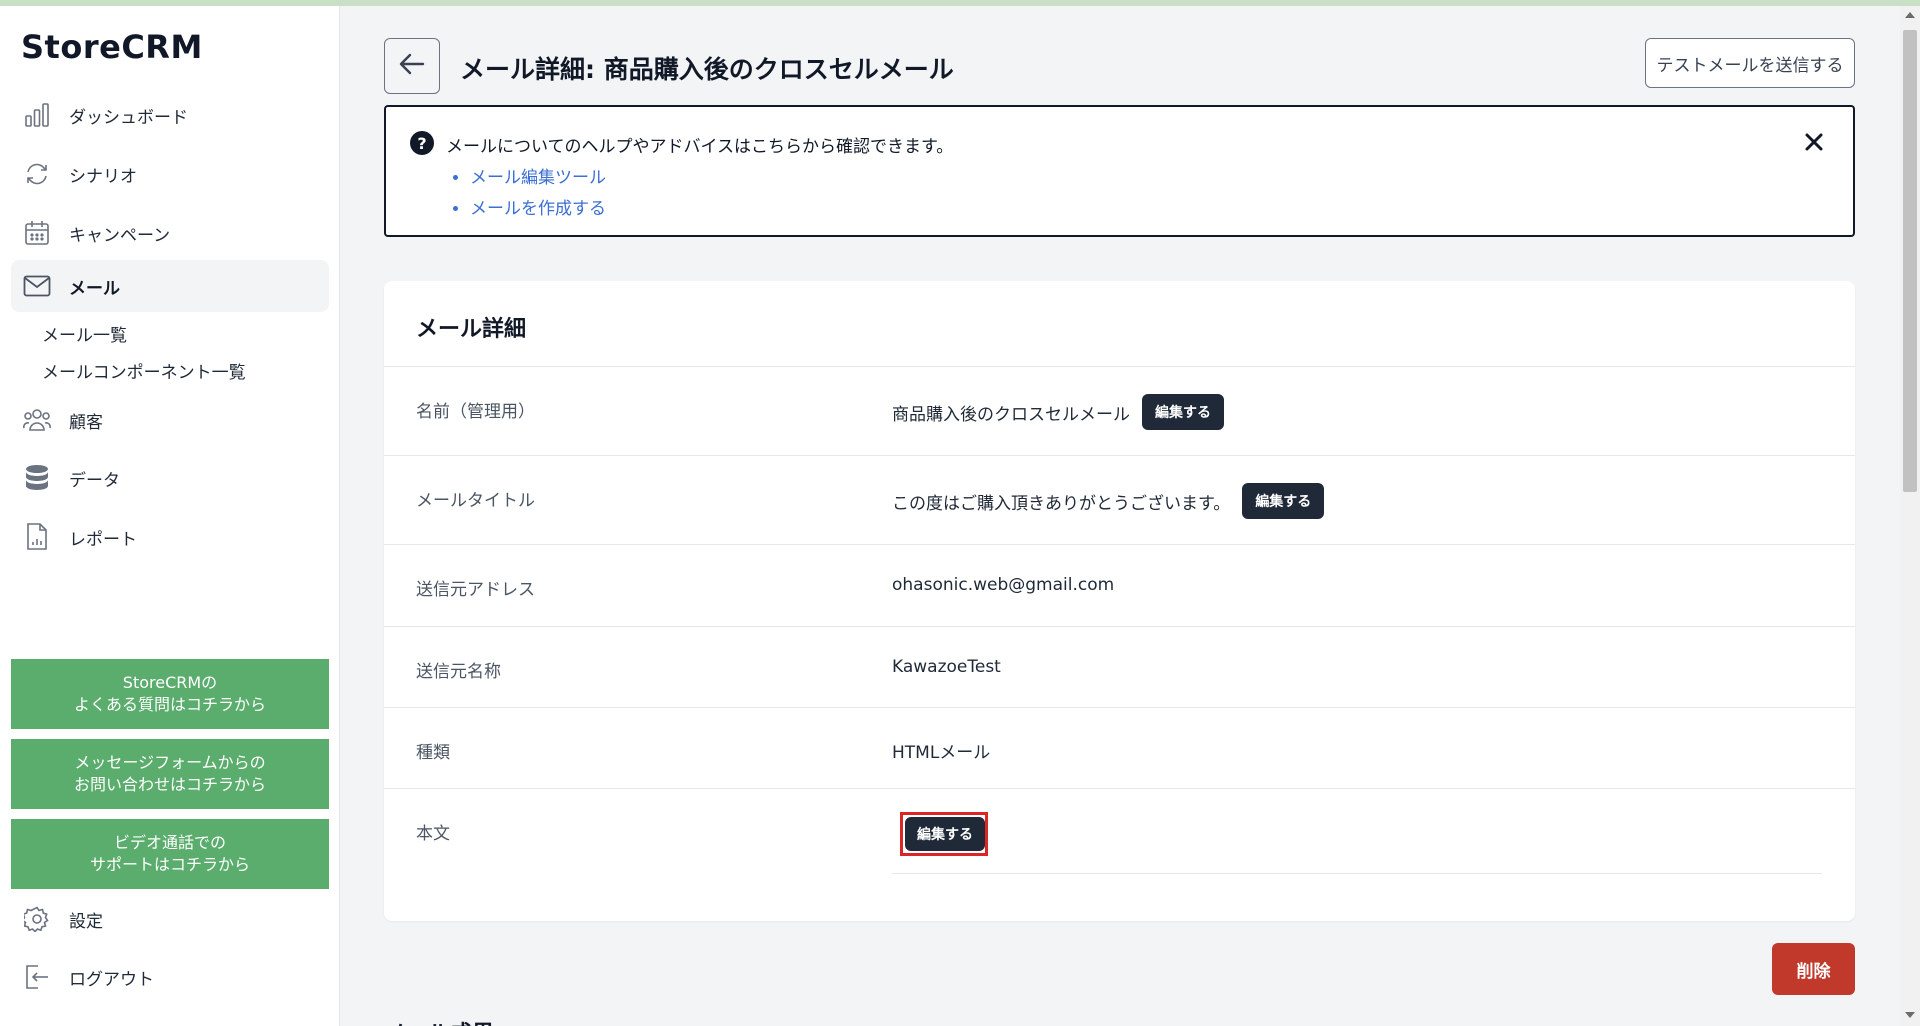 The width and height of the screenshot is (1920, 1026). What do you see at coordinates (86, 921) in the screenshot?
I see `sidebar-item-label: 設定` at bounding box center [86, 921].